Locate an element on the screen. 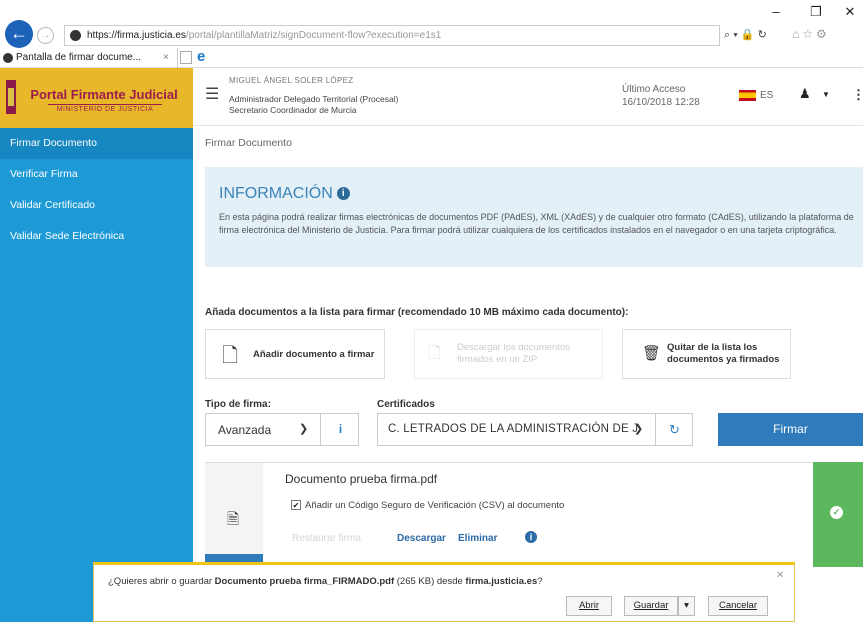  document-thumb: 🗎 is located at coordinates (234, 515).